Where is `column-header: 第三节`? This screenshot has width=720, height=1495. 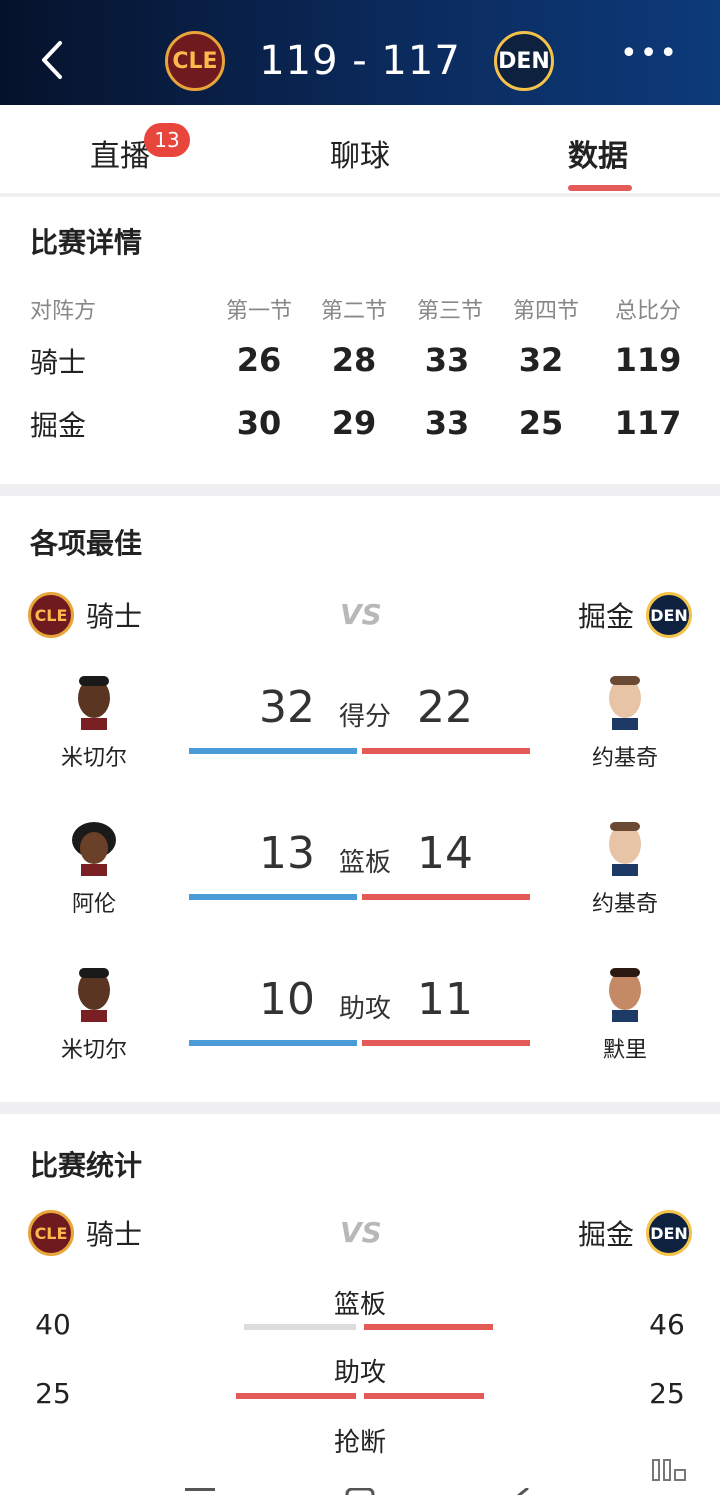 column-header: 第三节 is located at coordinates (449, 311).